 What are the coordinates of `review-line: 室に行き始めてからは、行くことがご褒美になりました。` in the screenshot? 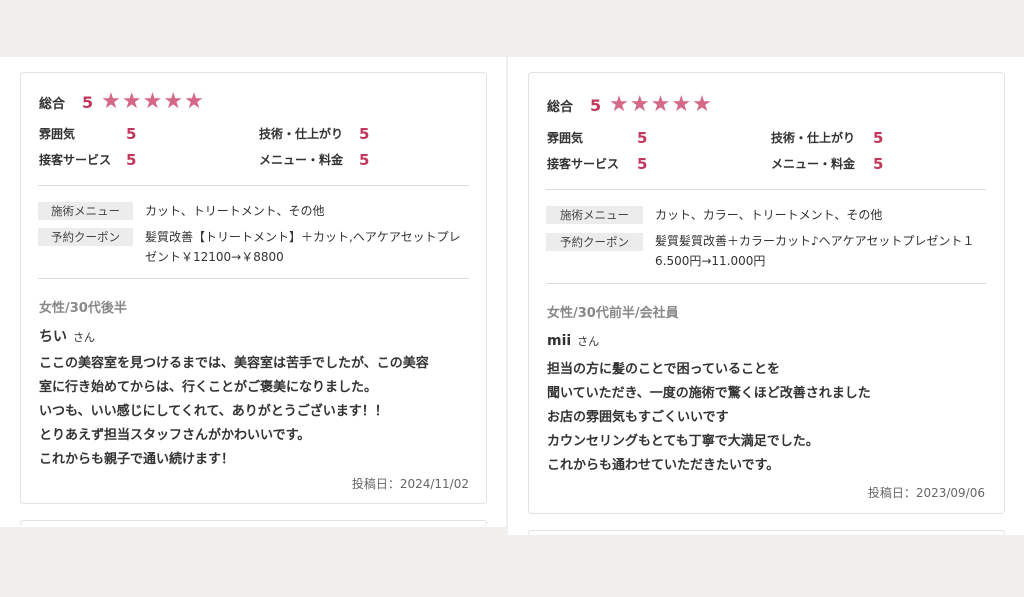 It's located at (208, 387).